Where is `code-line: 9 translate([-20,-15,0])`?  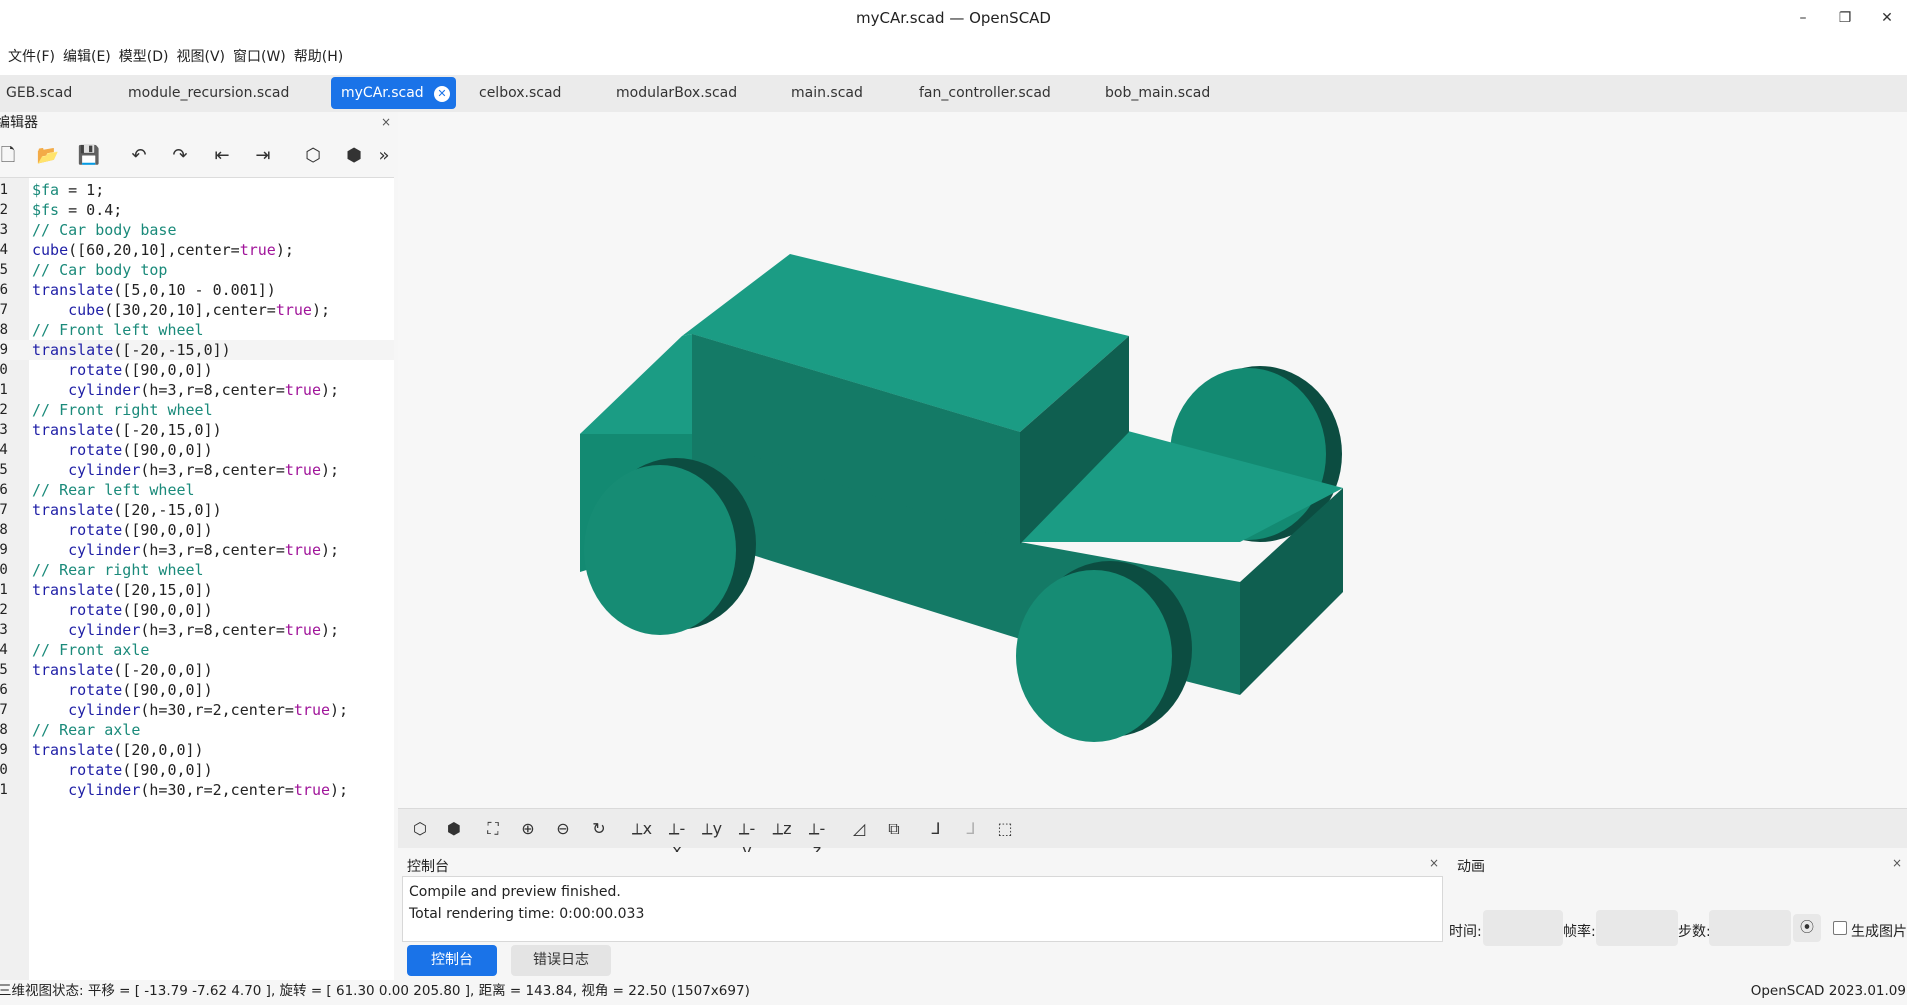 code-line: 9 translate([-20,-15,0]) is located at coordinates (197, 350).